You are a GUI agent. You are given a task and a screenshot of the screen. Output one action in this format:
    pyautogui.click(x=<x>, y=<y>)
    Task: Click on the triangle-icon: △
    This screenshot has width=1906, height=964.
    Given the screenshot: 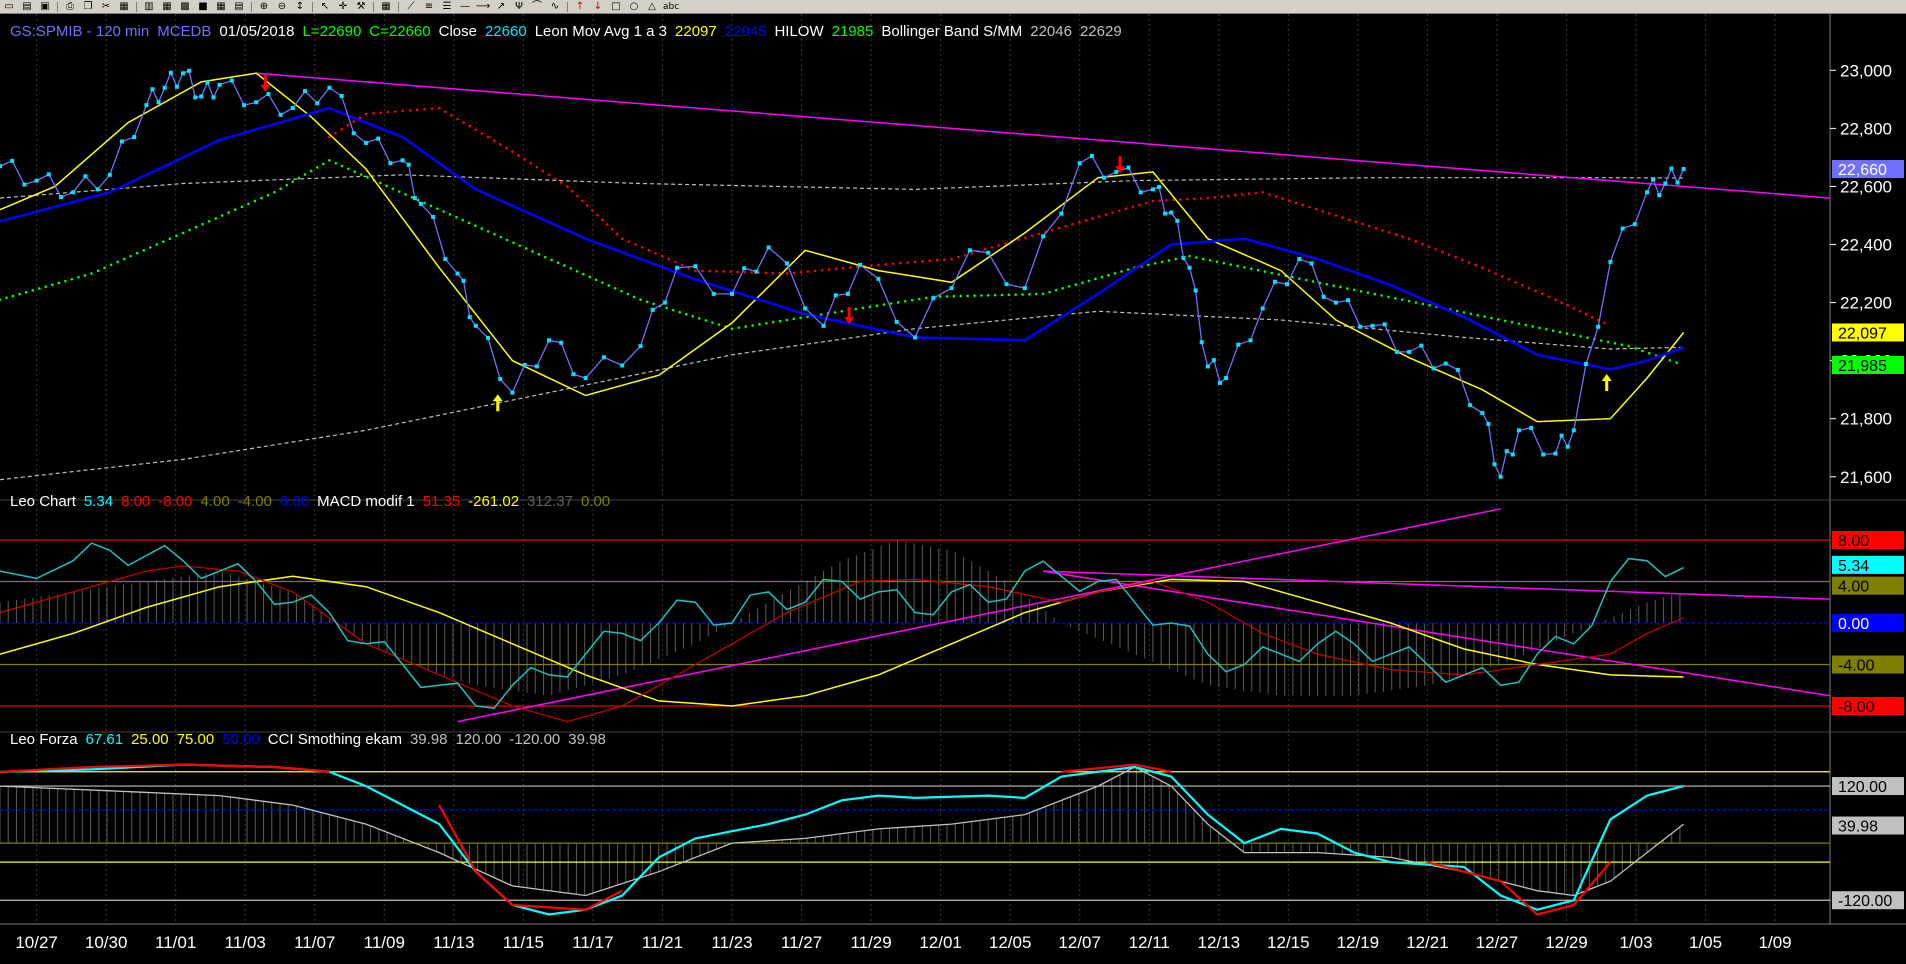 What is the action you would take?
    pyautogui.click(x=652, y=6)
    